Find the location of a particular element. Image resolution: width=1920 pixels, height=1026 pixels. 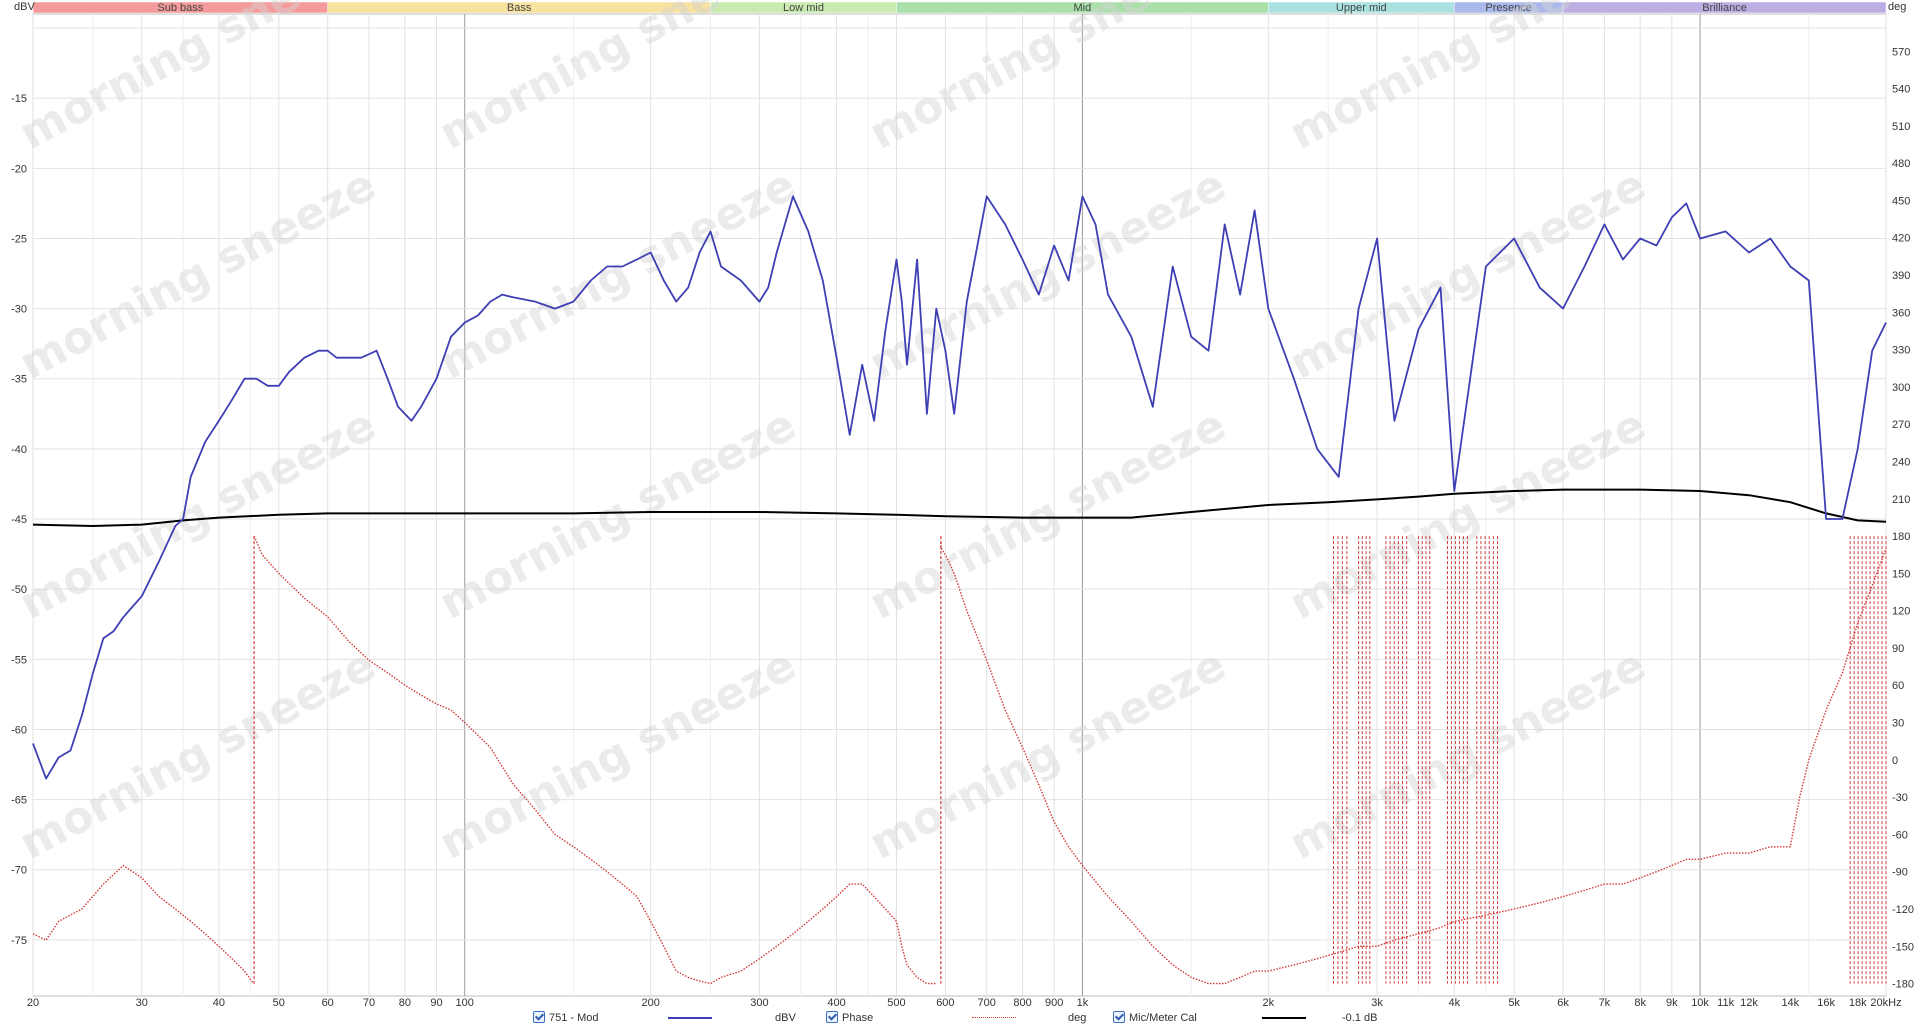

band-label: Brilliance is located at coordinates (1724, 8).